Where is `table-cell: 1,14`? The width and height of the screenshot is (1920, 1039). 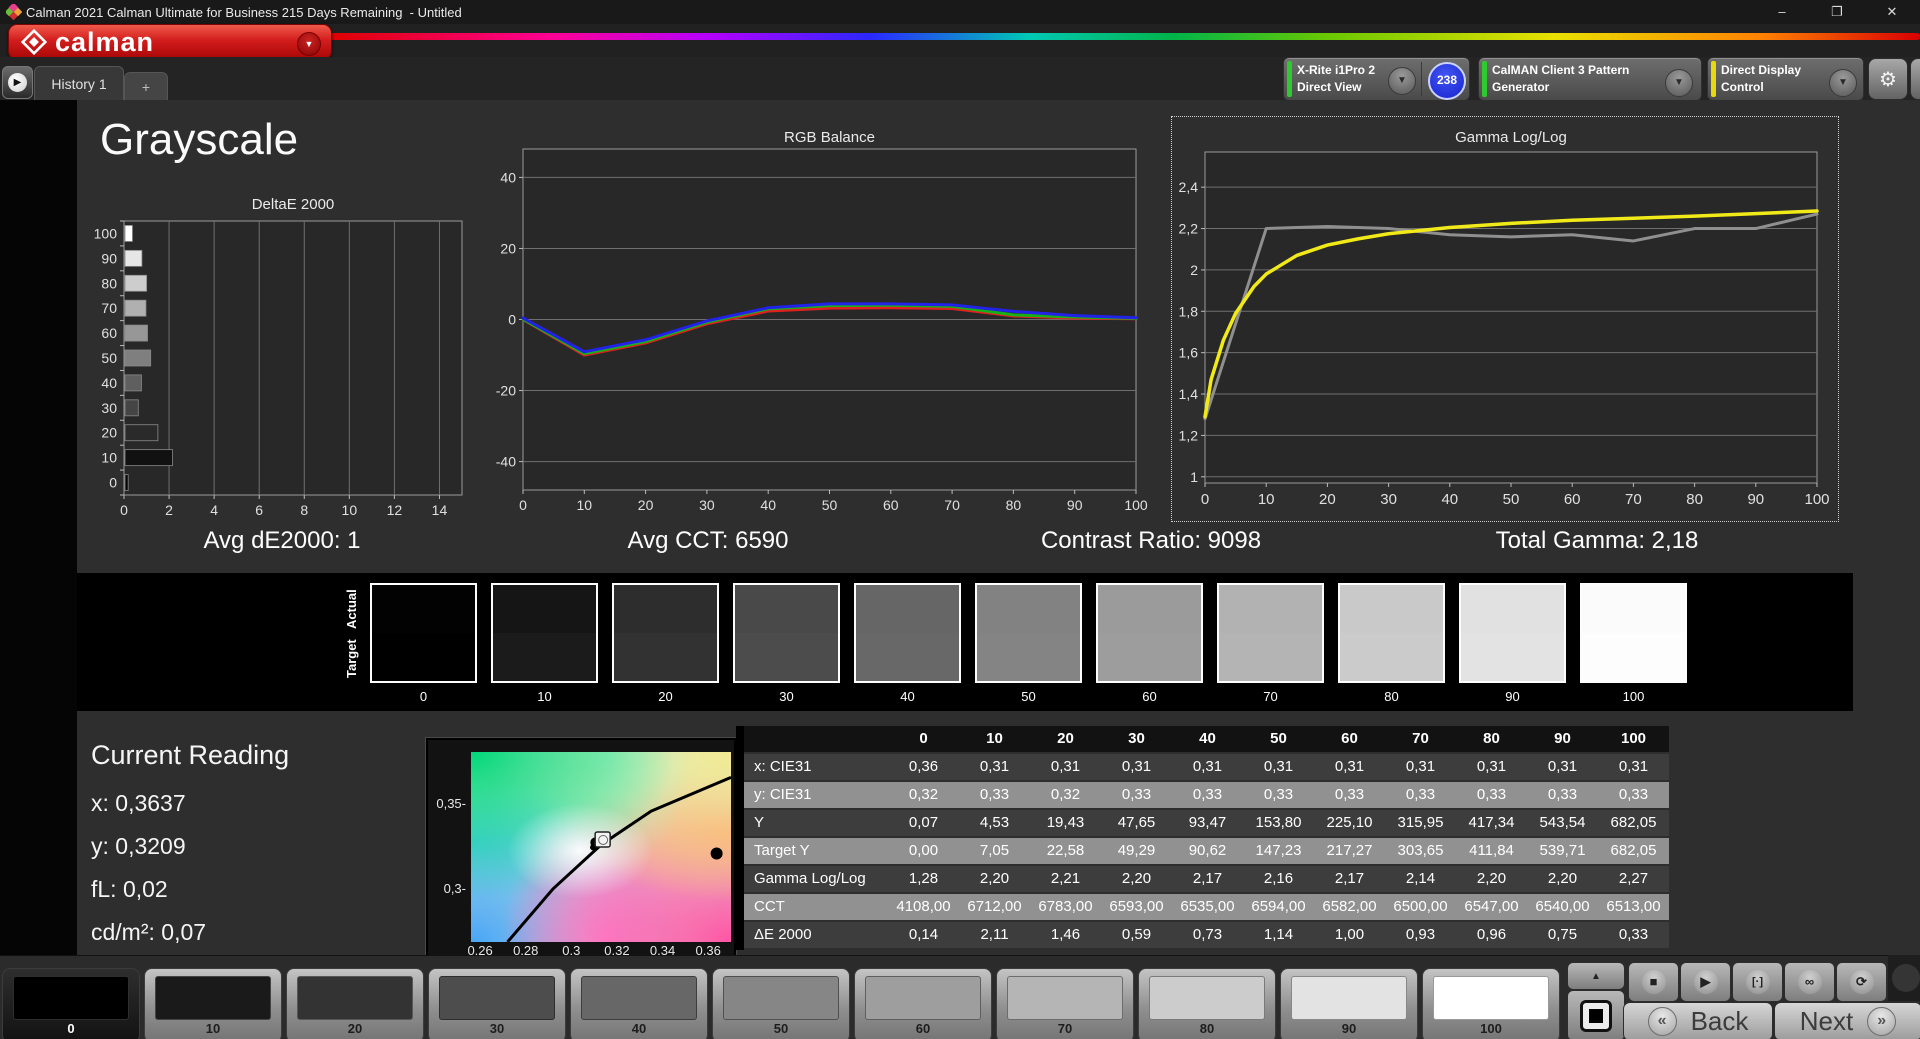 table-cell: 1,14 is located at coordinates (1278, 935).